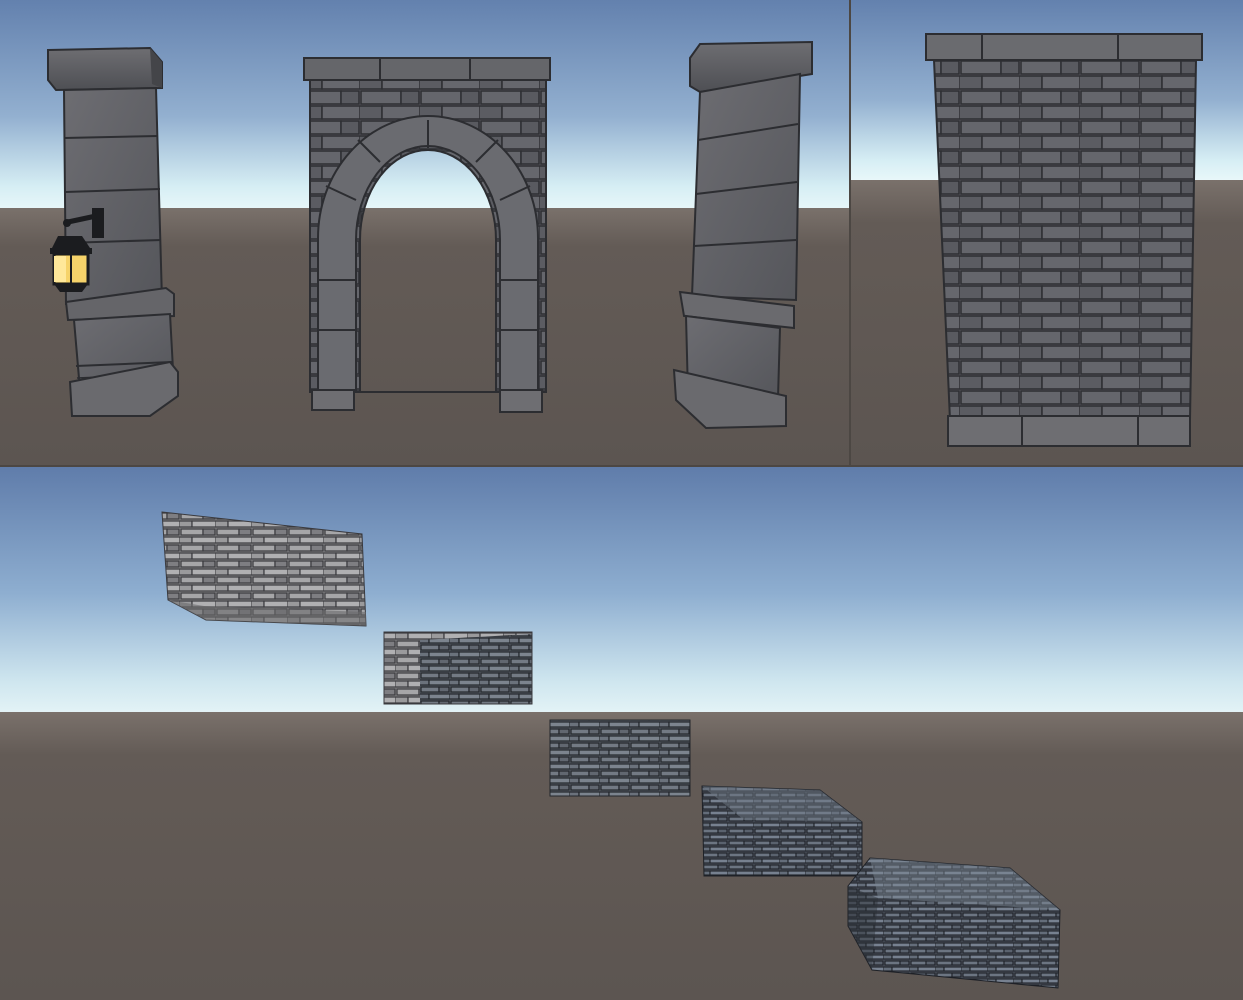 The width and height of the screenshot is (1243, 1000). Describe the element at coordinates (1064, 240) in the screenshot. I see `brick-wall-panel` at that location.